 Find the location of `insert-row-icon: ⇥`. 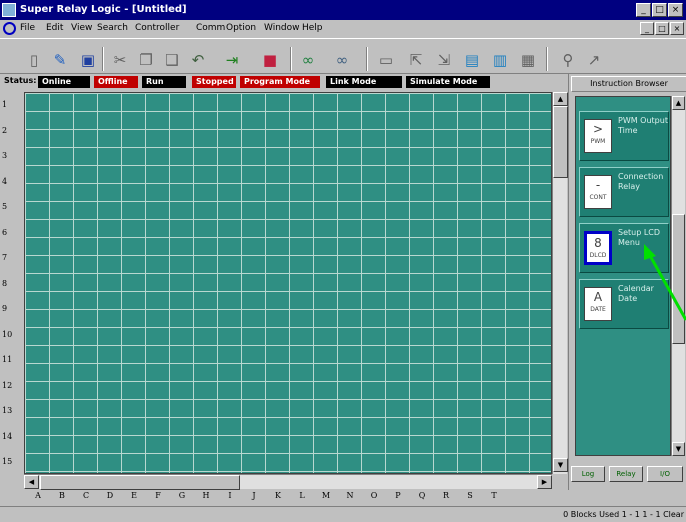

insert-row-icon: ⇥ is located at coordinates (232, 60).